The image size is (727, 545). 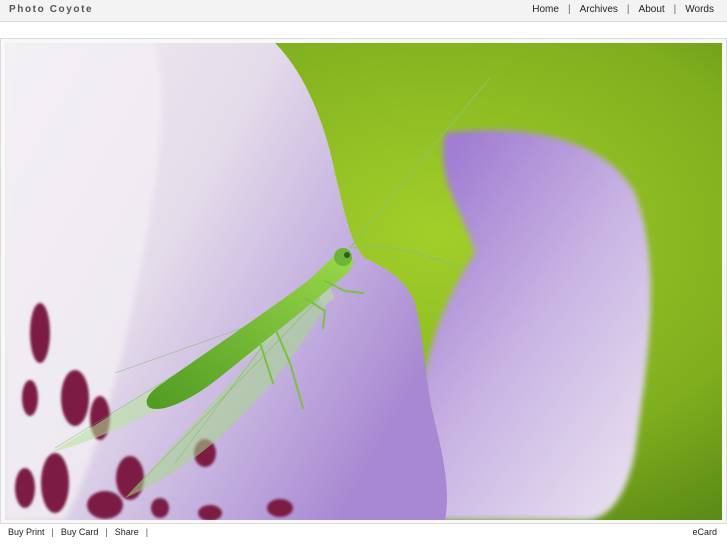 What do you see at coordinates (26, 532) in the screenshot?
I see `buy-print-link: Buy Print` at bounding box center [26, 532].